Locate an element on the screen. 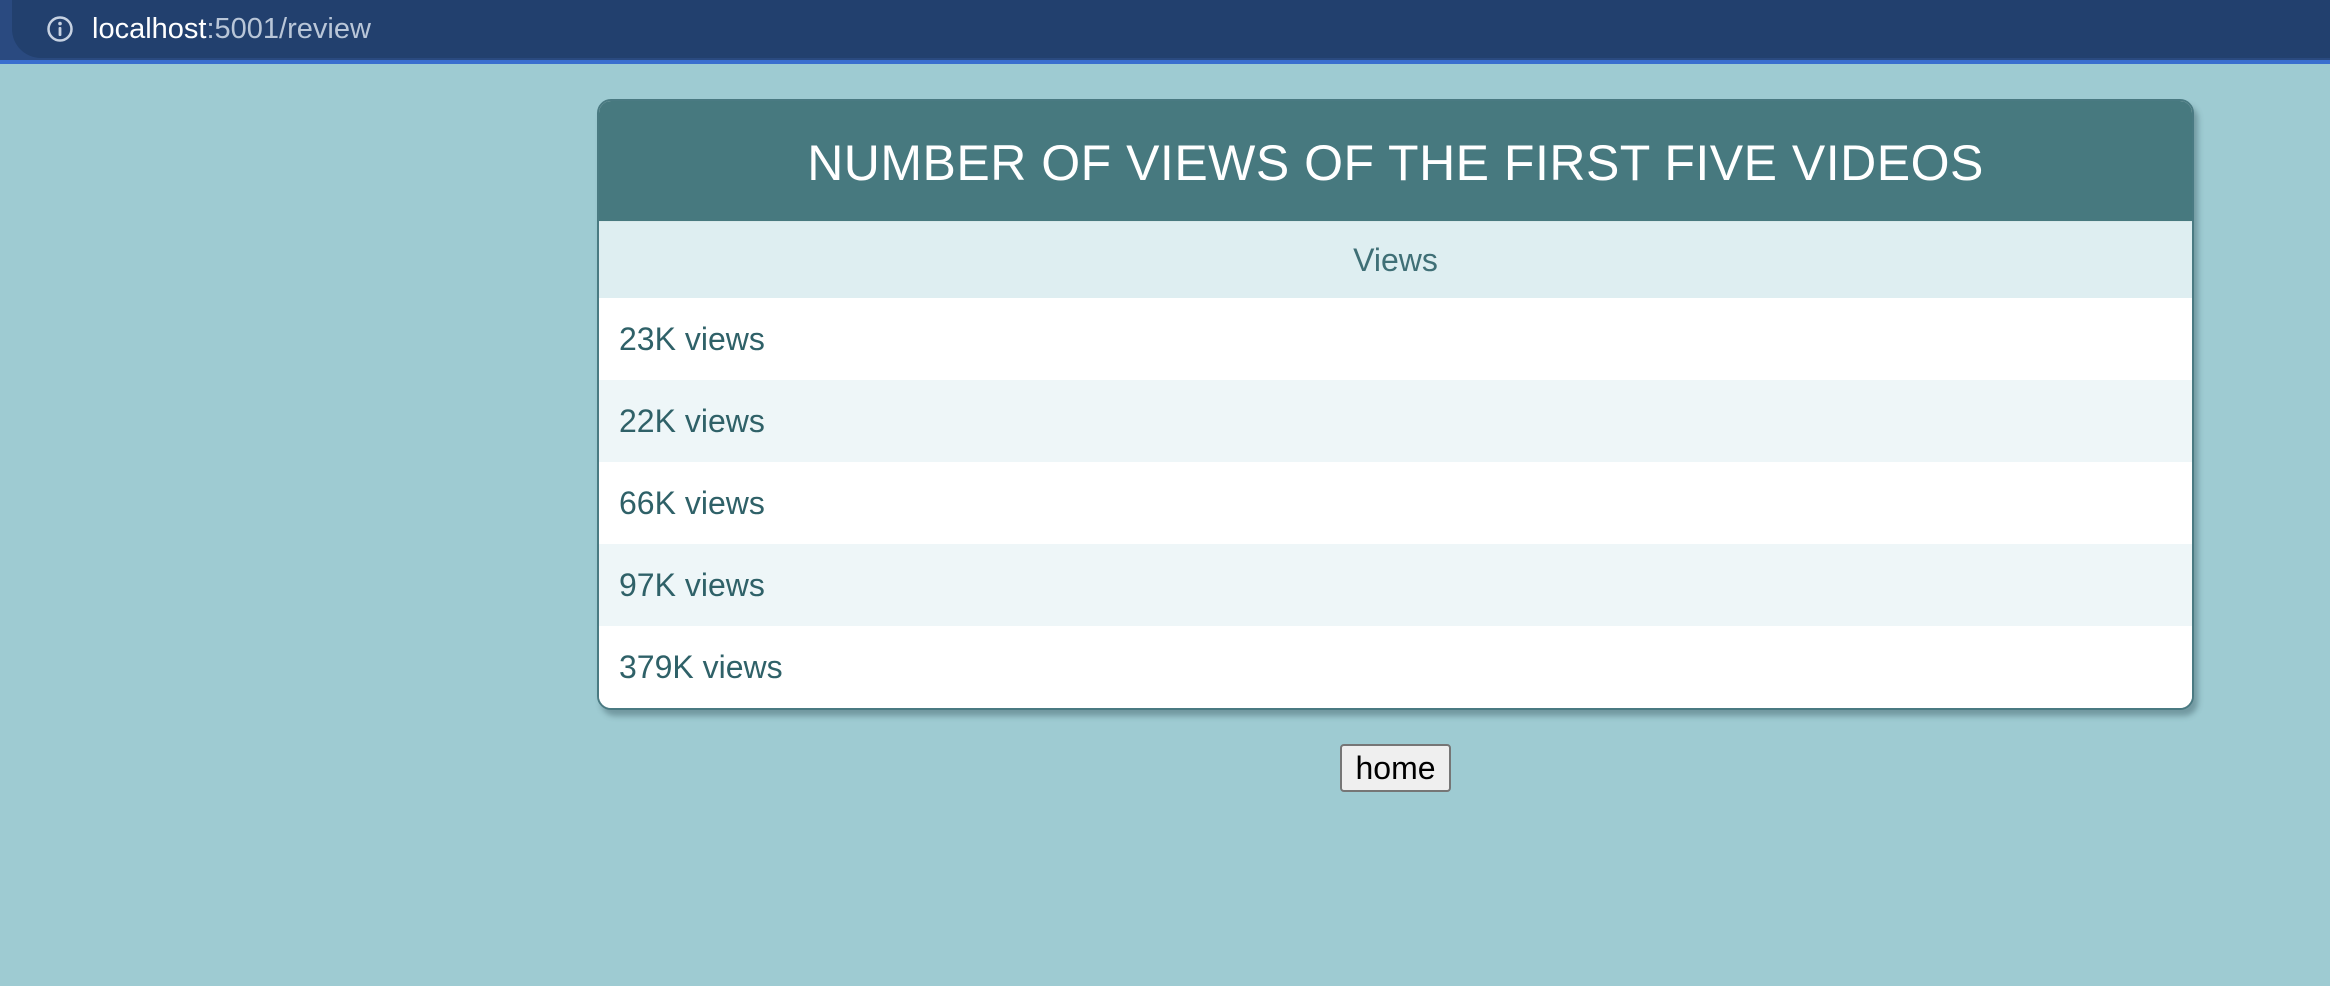 The image size is (2330, 986). page-title: NUMBER OF VIEWS OF THE FIRST FIVE VIDEOS is located at coordinates (1395, 163).